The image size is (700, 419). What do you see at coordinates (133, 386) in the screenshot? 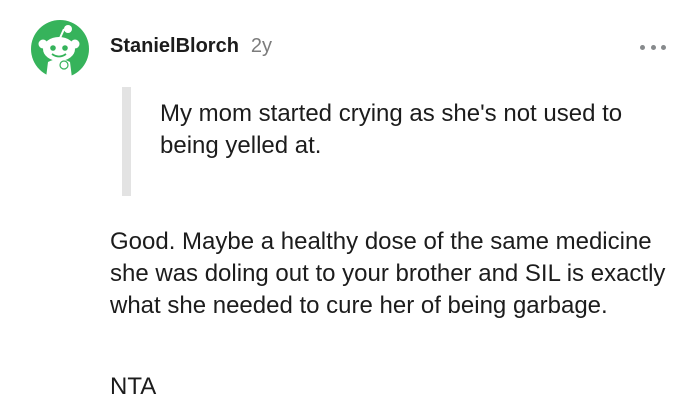
I see `comment-paragraph: NTA` at bounding box center [133, 386].